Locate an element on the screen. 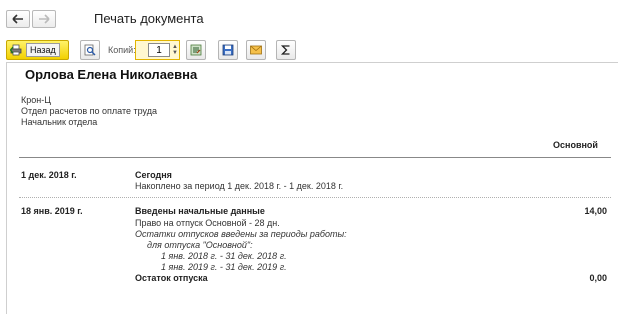 The width and height of the screenshot is (624, 314). entry-line: 1 янв. 2018 г. - 31 дек. 2018 г. is located at coordinates (224, 256).